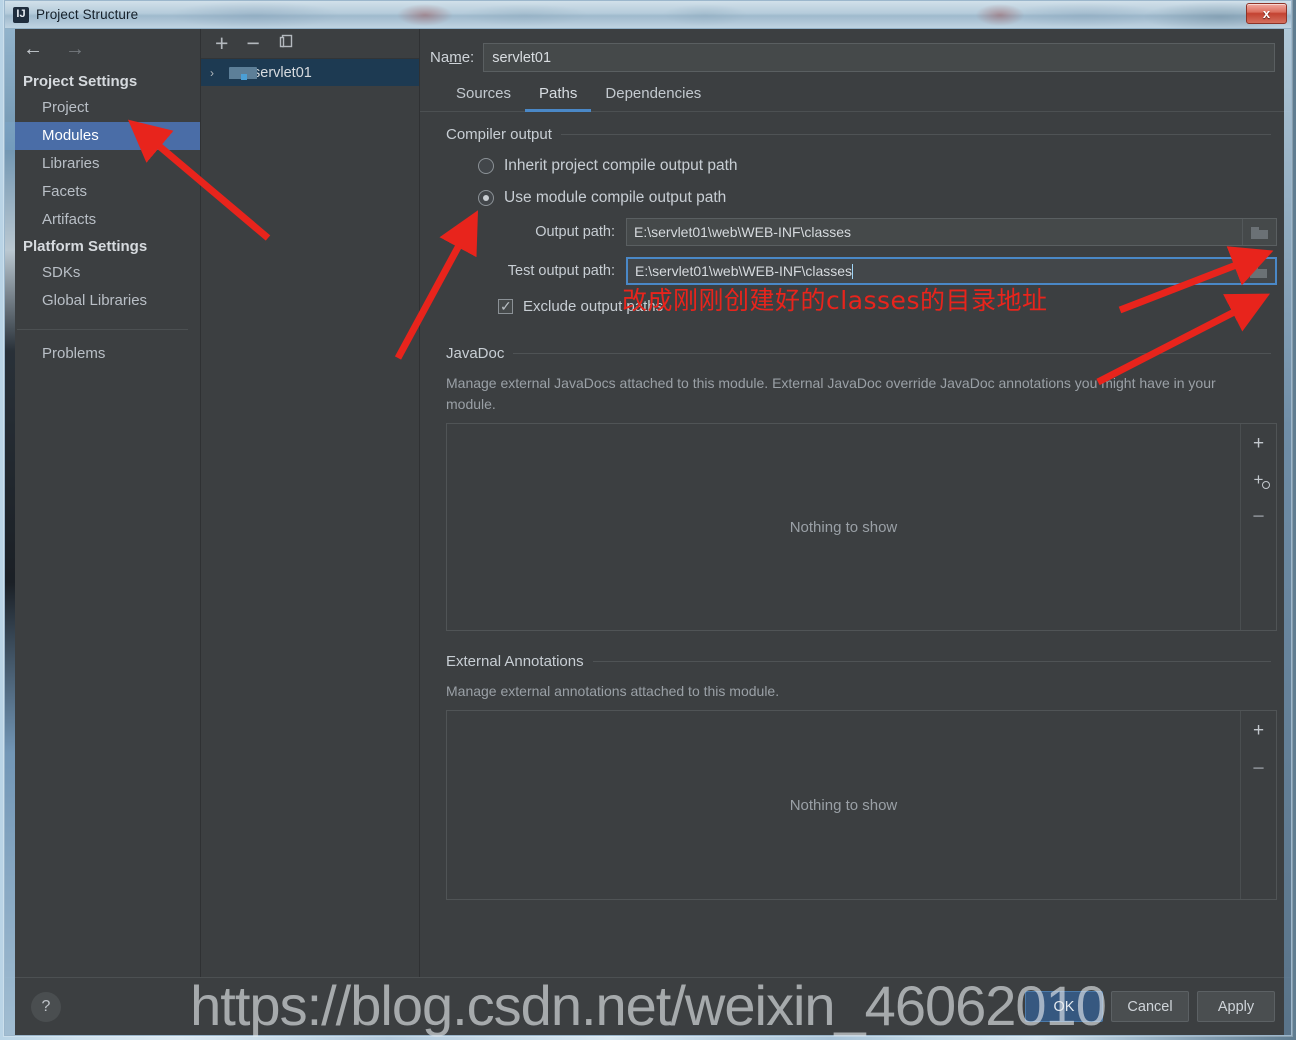  I want to click on window-title: Project Structure, so click(87, 14).